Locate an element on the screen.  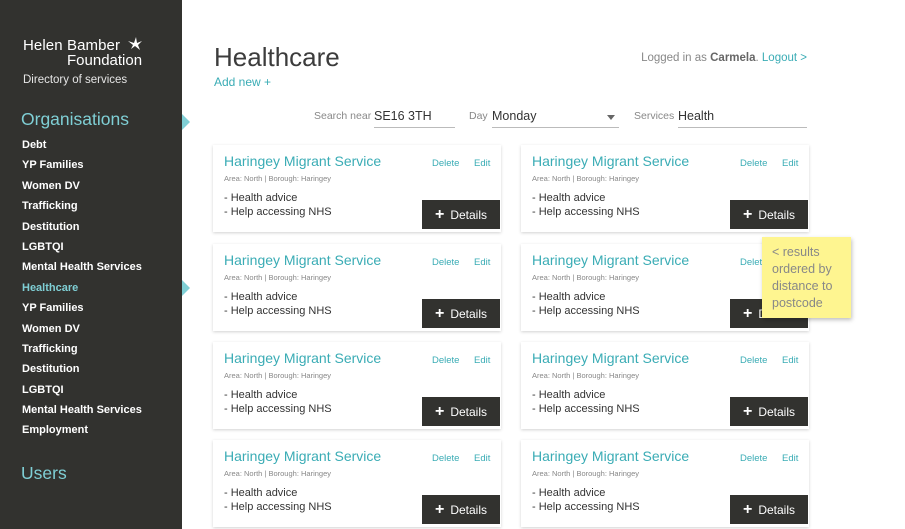
login-status: Logged in as Carmela. Logout > is located at coordinates (724, 58).